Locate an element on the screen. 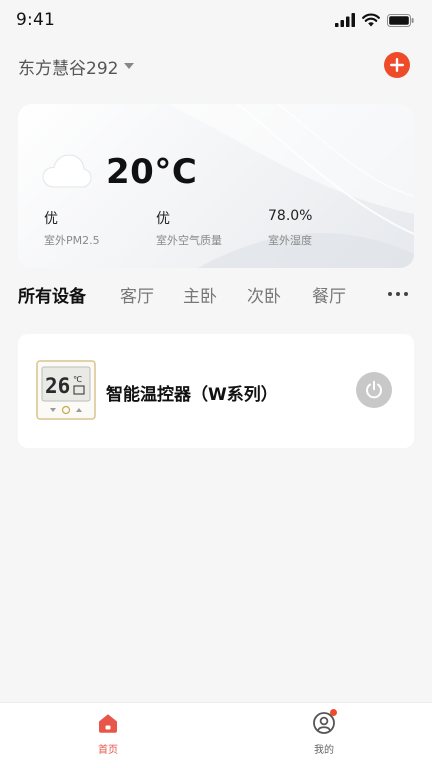 The image size is (432, 768). status-icons is located at coordinates (374, 20).